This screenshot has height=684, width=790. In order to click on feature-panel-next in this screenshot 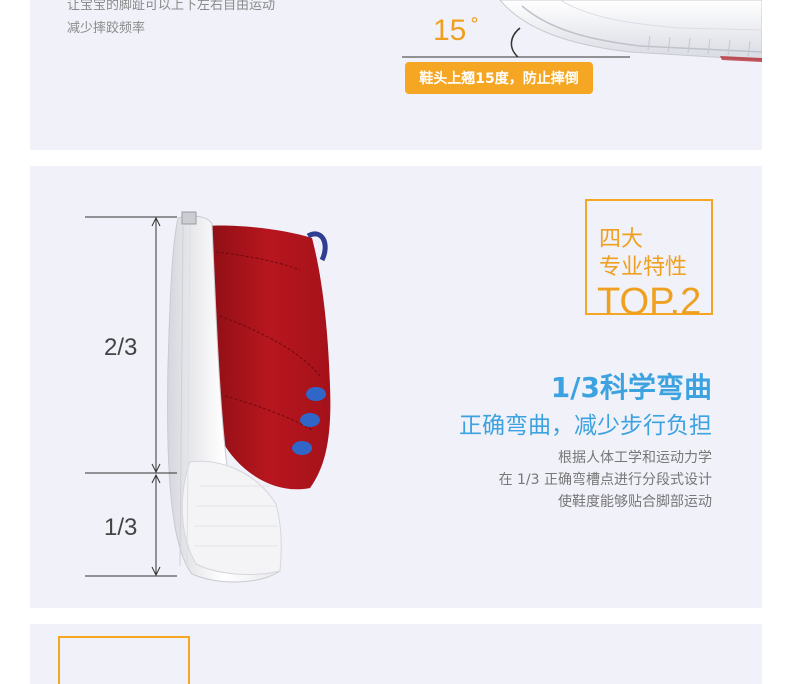, I will do `click(396, 654)`.